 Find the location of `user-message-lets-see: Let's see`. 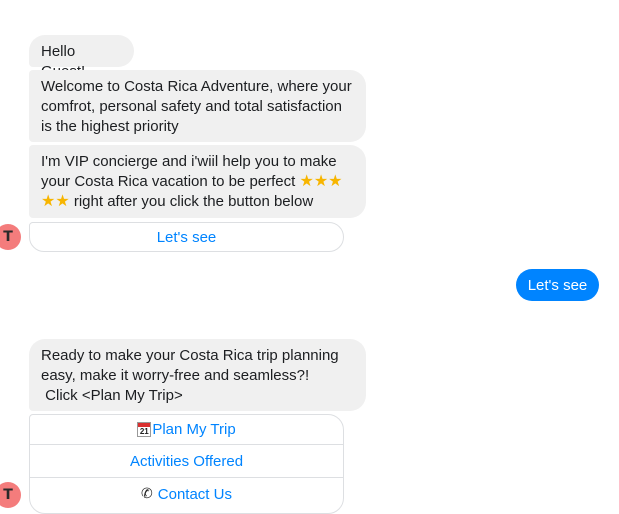

user-message-lets-see: Let's see is located at coordinates (557, 285).